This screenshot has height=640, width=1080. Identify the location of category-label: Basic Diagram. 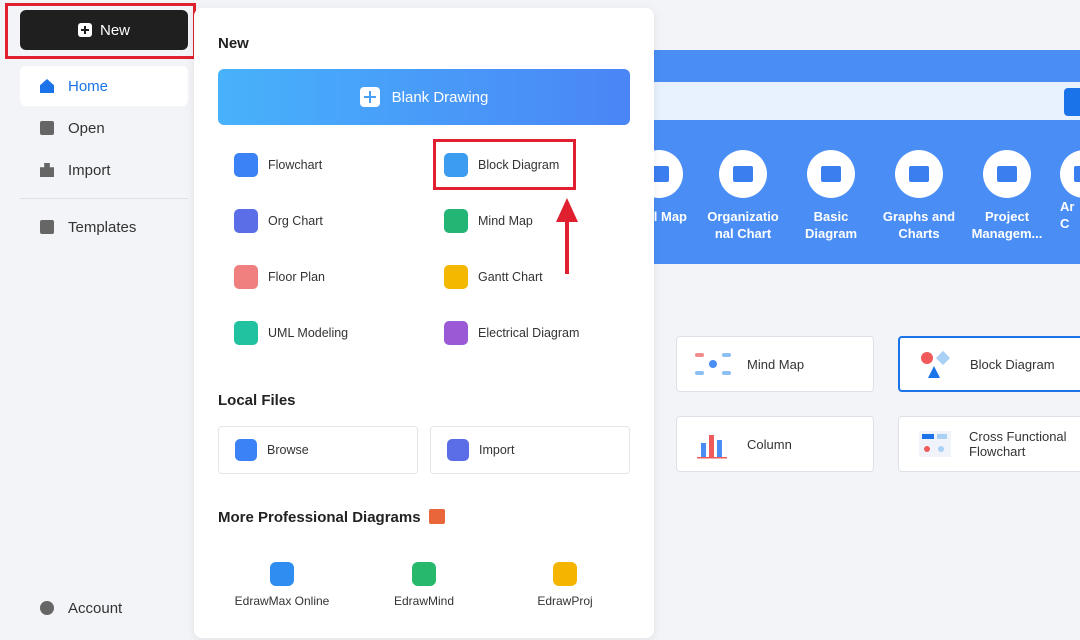
(831, 225).